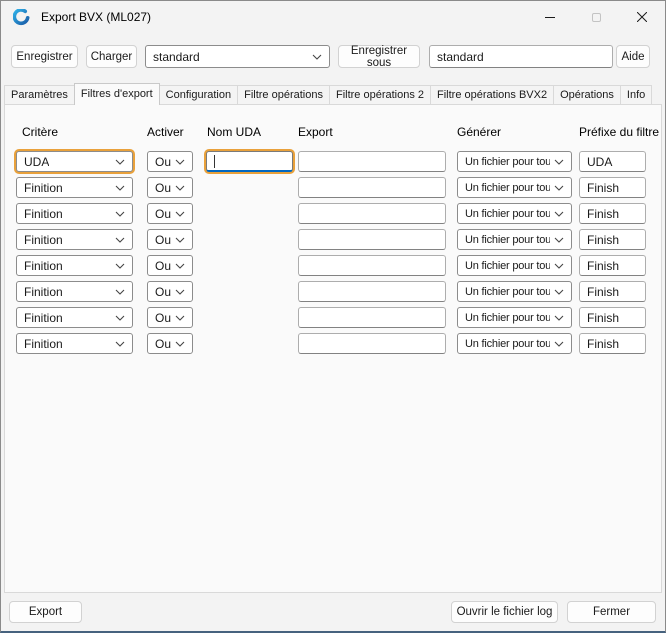 This screenshot has height=633, width=666. Describe the element at coordinates (380, 94) in the screenshot. I see `tab-filtre-op-rations-2: Filtre opérations 2` at that location.